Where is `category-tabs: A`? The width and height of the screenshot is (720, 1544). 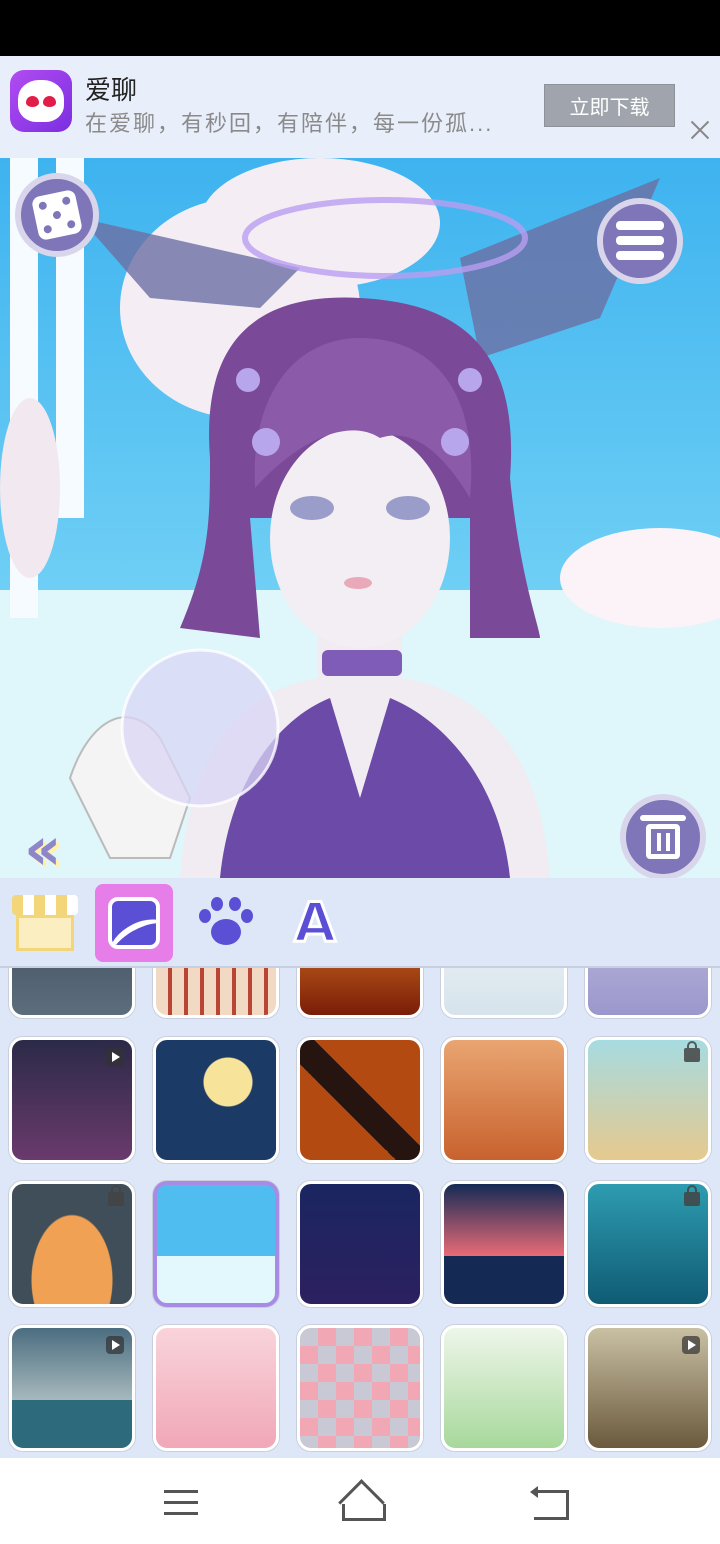
category-tabs: A is located at coordinates (360, 923).